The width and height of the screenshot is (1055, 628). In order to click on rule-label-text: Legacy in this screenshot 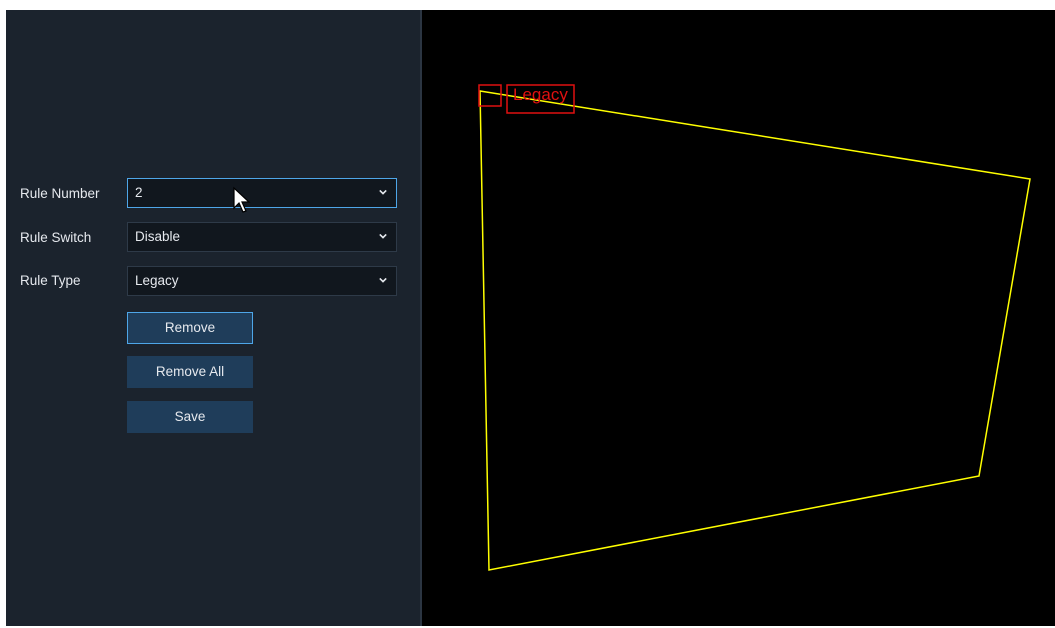, I will do `click(540, 94)`.